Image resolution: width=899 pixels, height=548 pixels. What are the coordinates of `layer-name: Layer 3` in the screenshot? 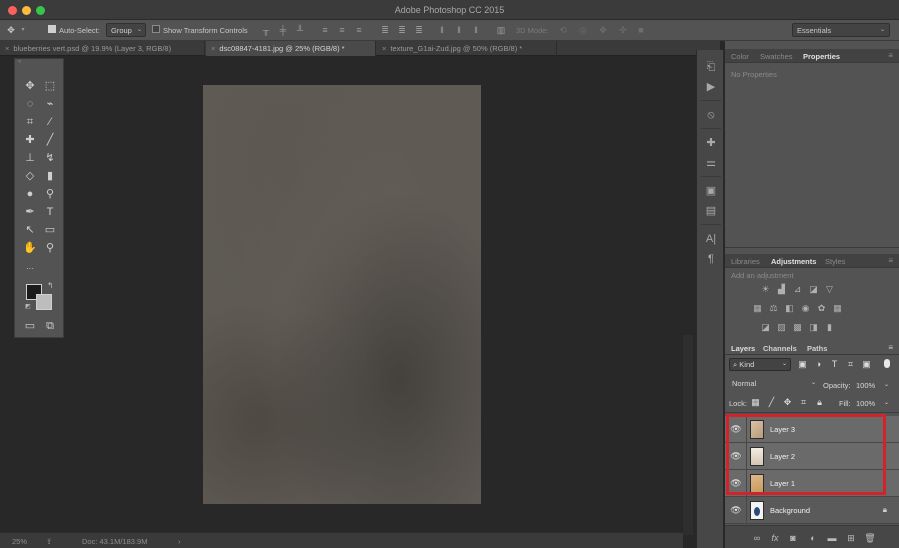 It's located at (782, 429).